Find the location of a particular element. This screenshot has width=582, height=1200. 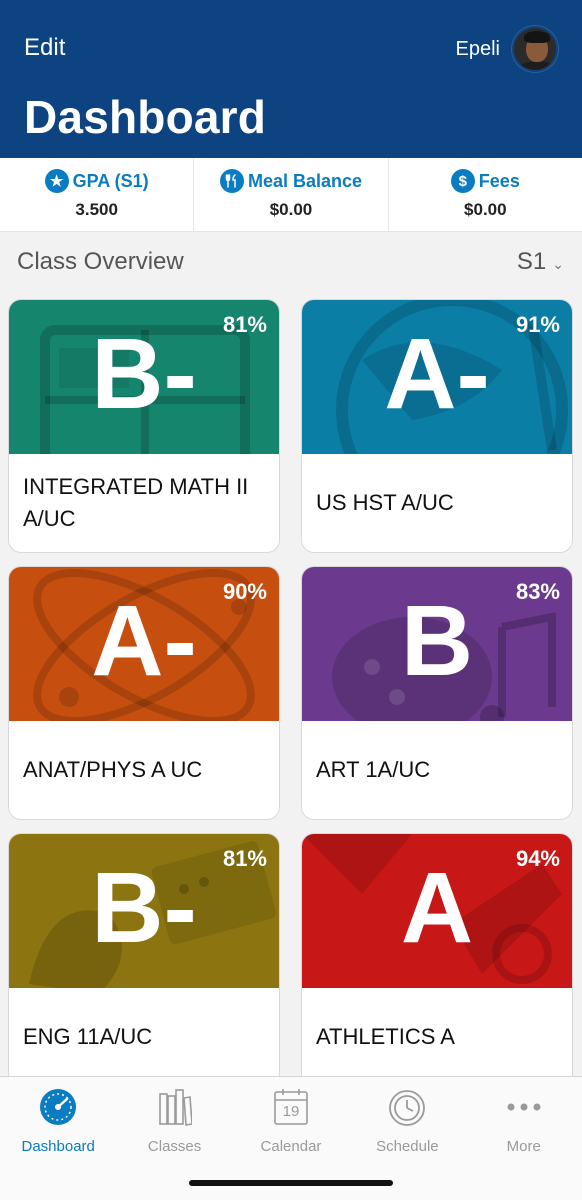

stat-label: GPA (S1) is located at coordinates (110, 180).